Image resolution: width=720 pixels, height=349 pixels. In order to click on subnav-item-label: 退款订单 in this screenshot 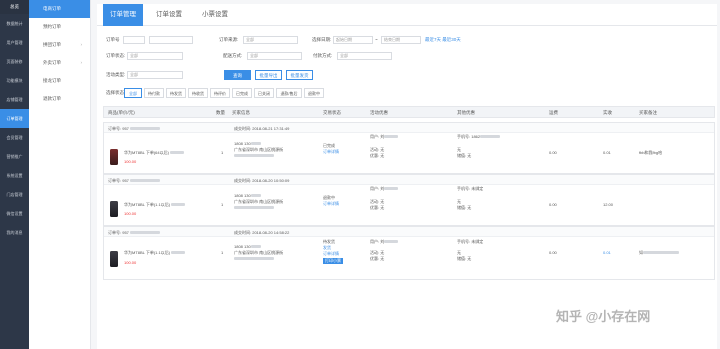, I will do `click(52, 98)`.